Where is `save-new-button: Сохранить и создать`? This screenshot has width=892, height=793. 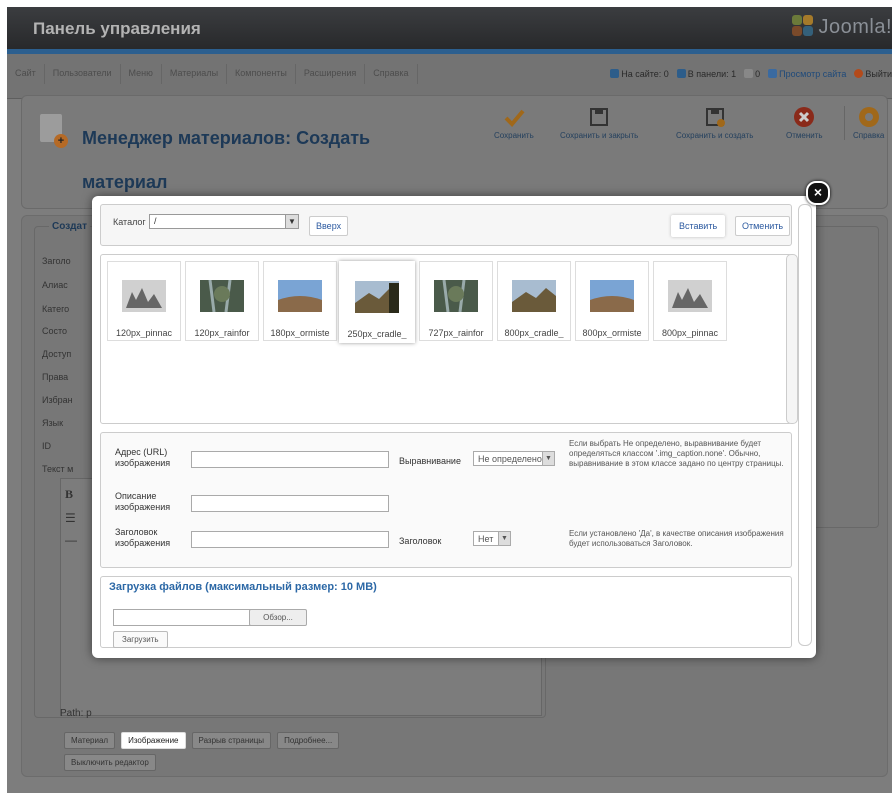 save-new-button: Сохранить и создать is located at coordinates (714, 123).